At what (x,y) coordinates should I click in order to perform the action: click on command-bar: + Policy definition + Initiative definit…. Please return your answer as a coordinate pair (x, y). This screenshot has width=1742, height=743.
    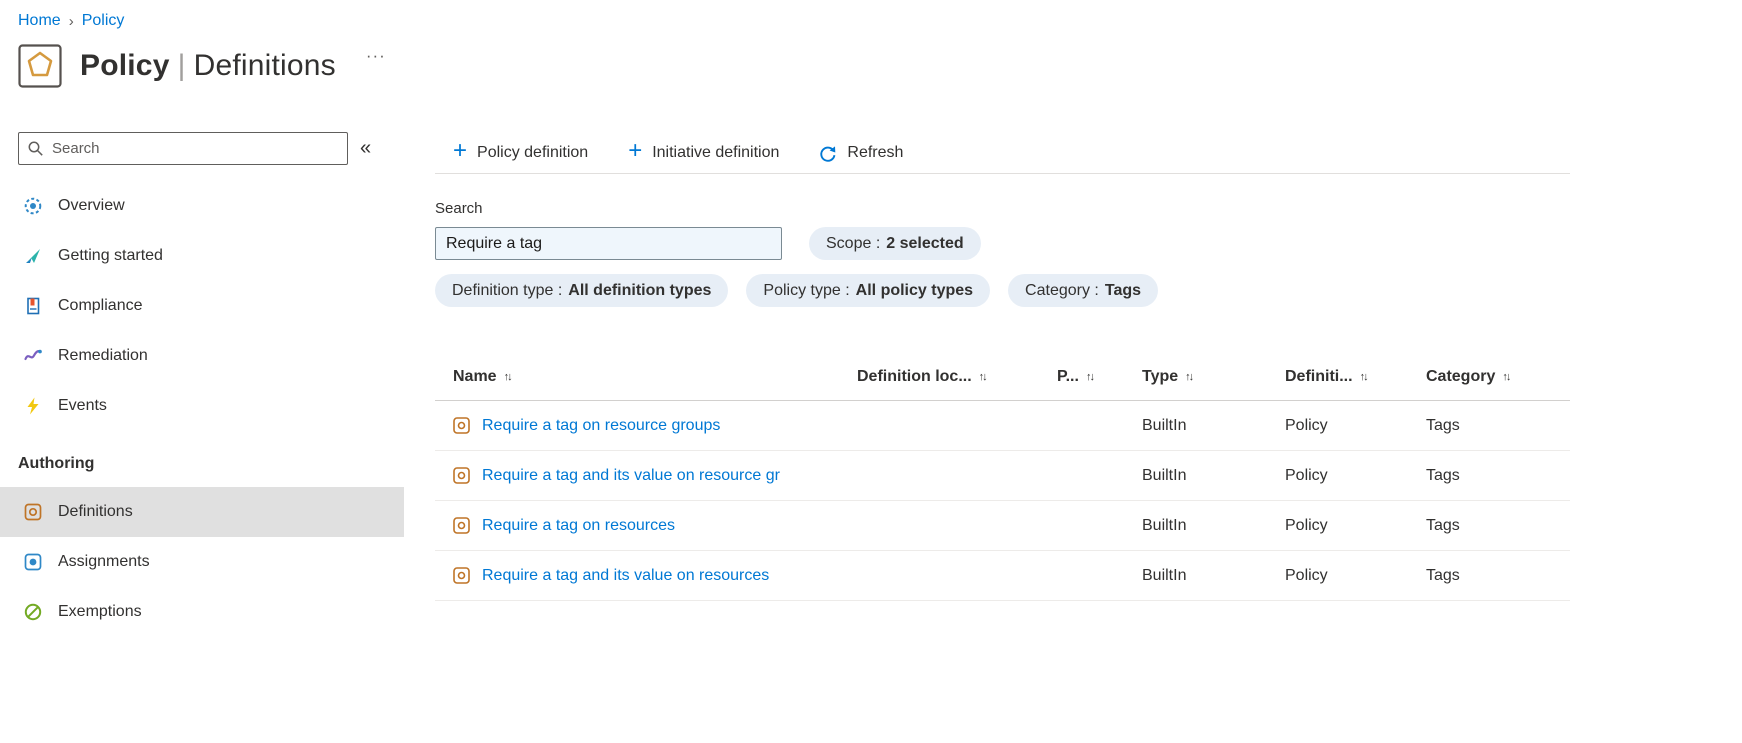
    Looking at the image, I should click on (1002, 153).